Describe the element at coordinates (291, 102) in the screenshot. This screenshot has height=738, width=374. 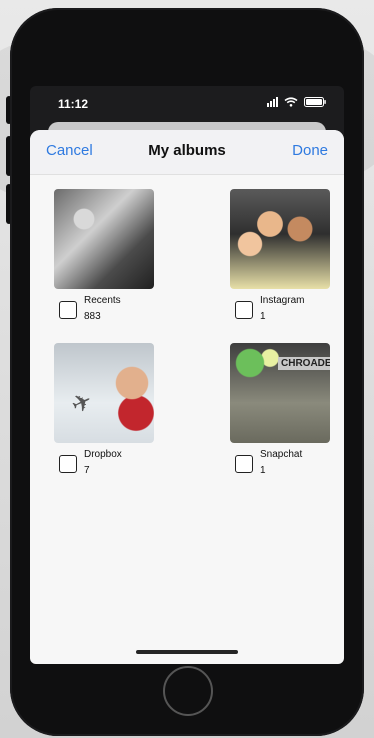
I see `wifi-icon` at that location.